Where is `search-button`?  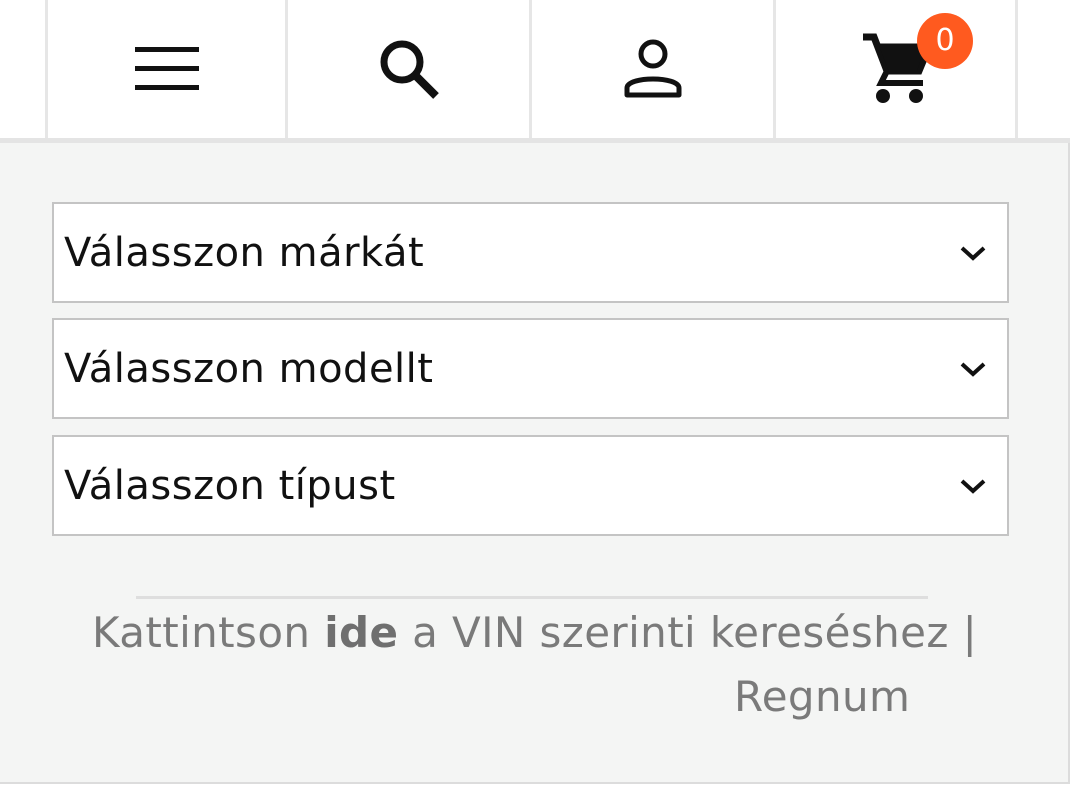
search-button is located at coordinates (408, 69).